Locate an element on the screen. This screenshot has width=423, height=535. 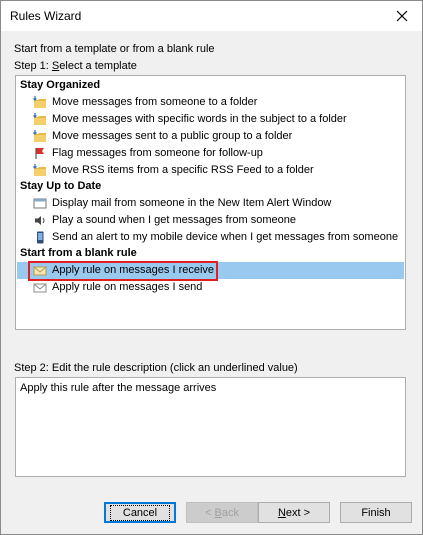
template-label: Move messages from someone to a folder is located at coordinates (155, 102).